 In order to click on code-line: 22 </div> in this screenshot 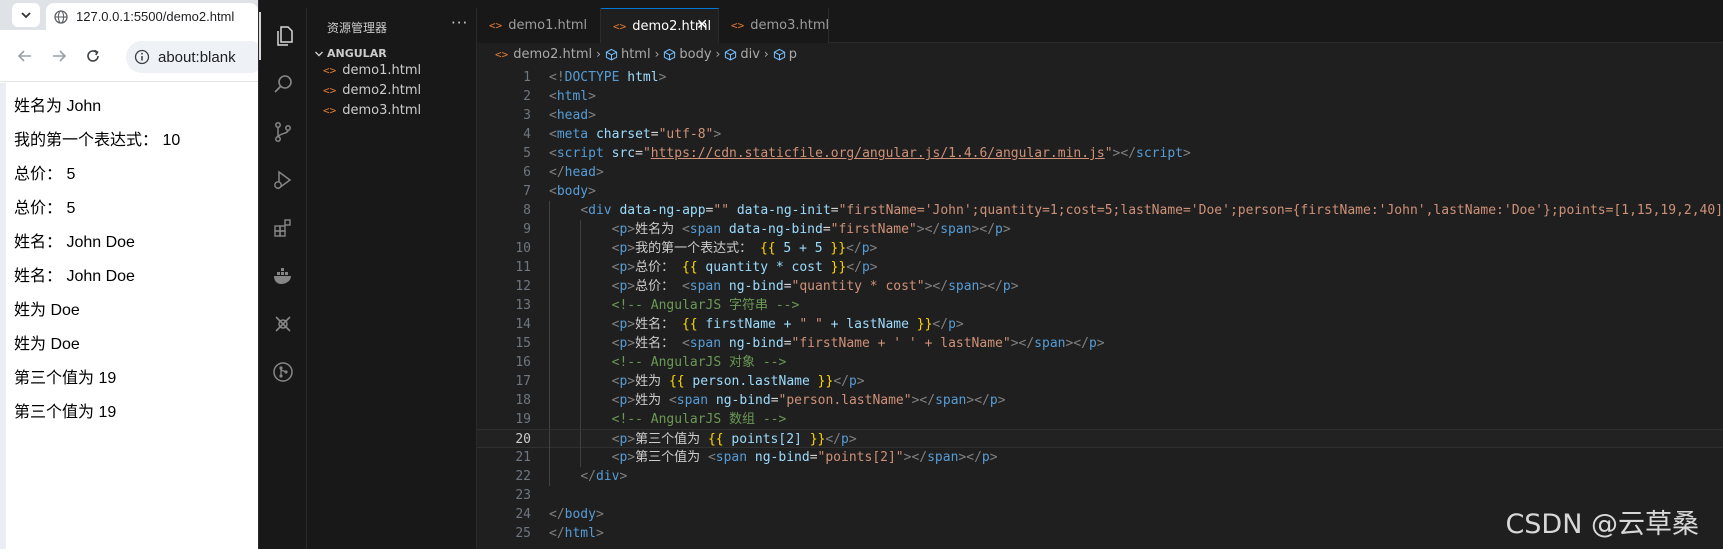, I will do `click(1100, 476)`.